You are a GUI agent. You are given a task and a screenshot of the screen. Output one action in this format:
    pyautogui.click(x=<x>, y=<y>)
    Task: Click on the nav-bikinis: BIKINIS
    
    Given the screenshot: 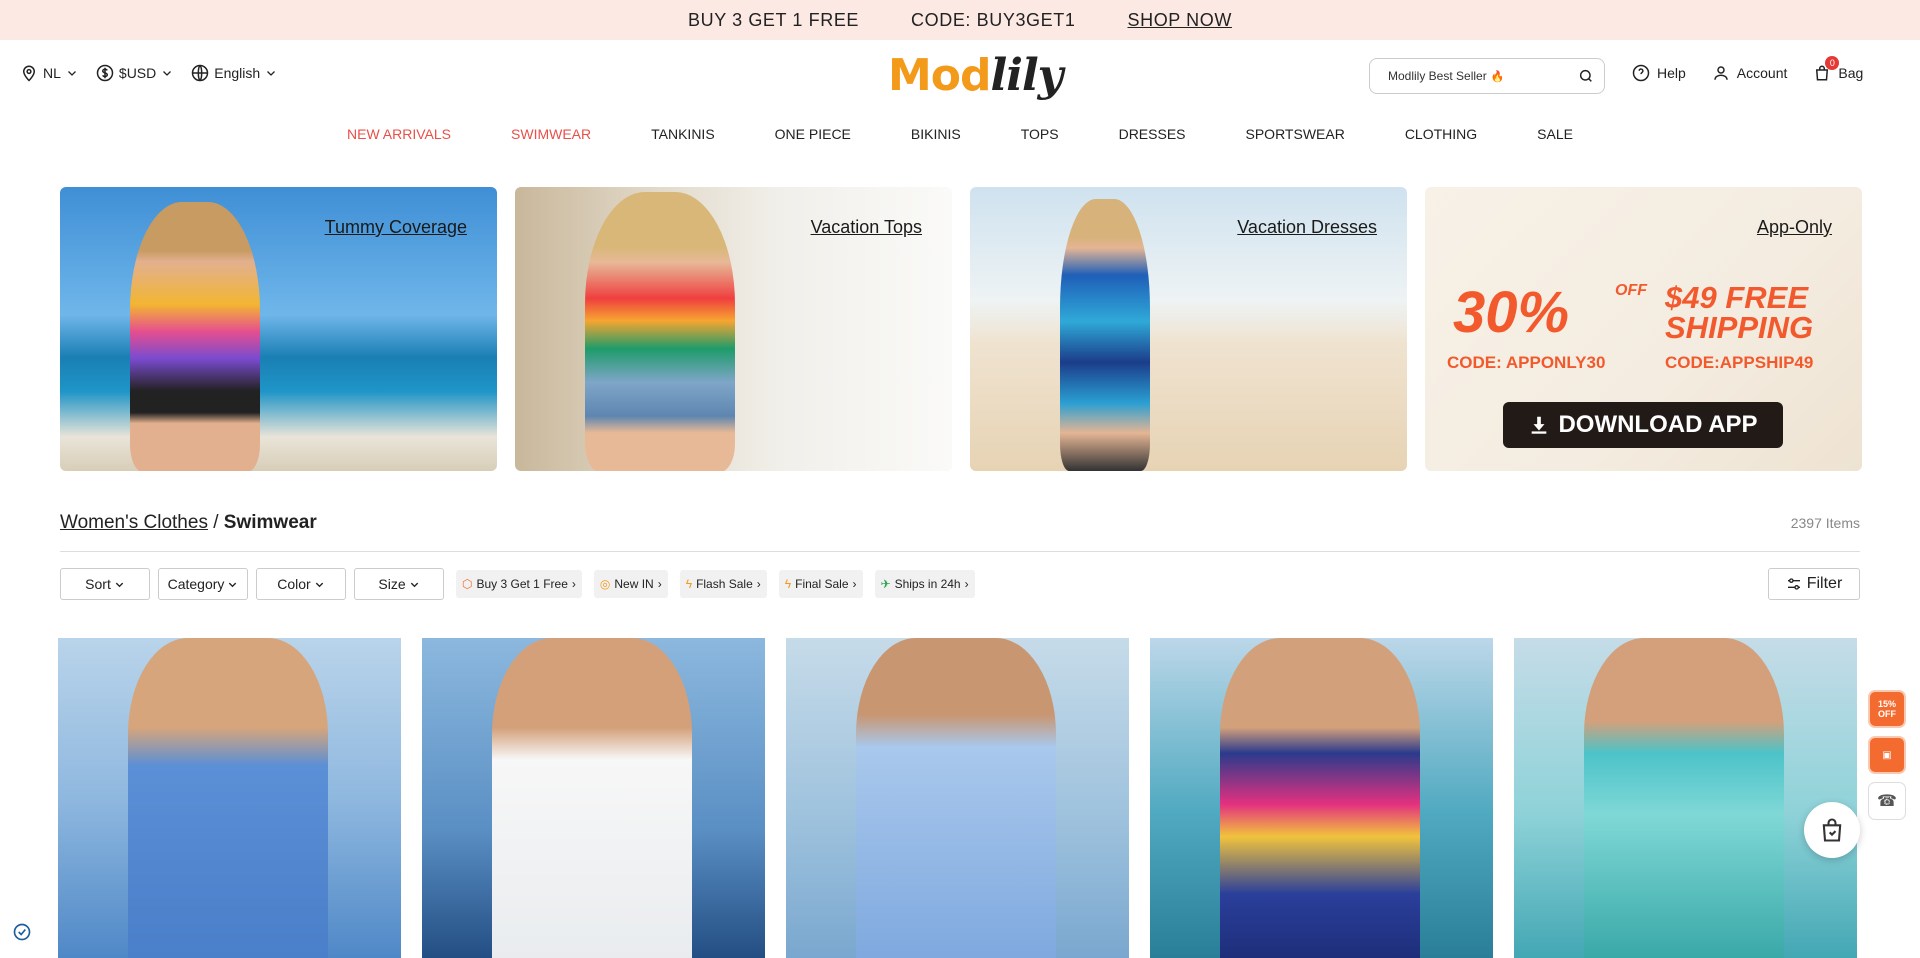 What is the action you would take?
    pyautogui.click(x=936, y=134)
    